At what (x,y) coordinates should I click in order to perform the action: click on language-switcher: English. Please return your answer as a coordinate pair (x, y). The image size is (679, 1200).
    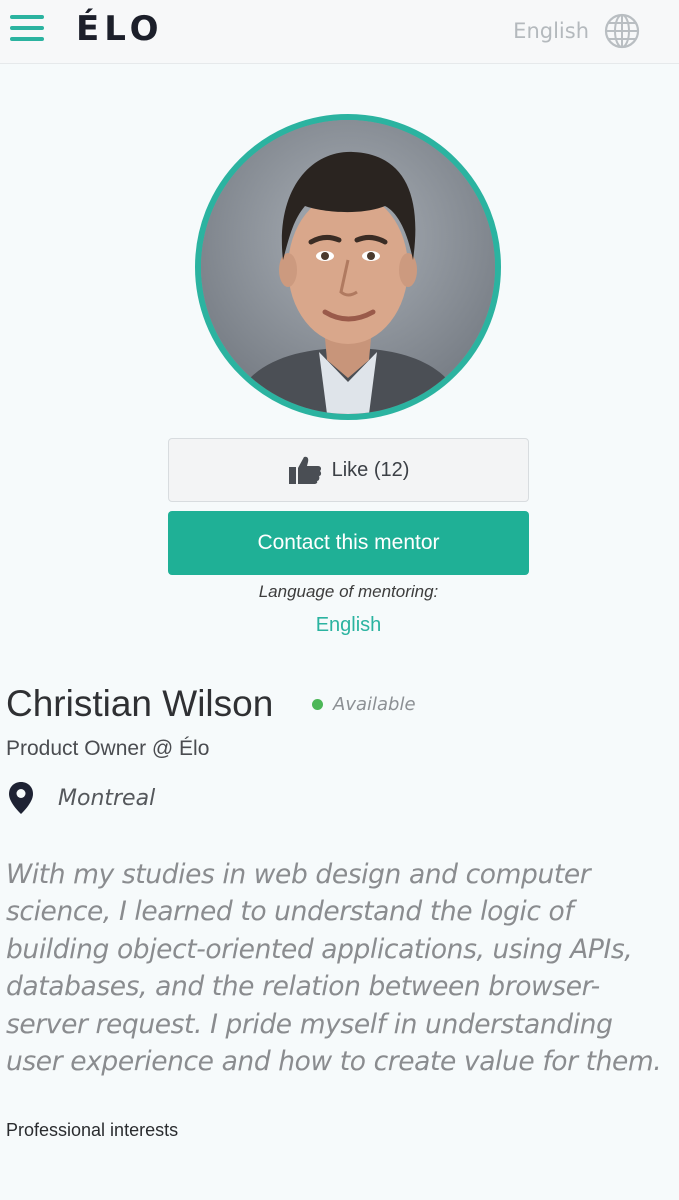
    Looking at the image, I should click on (577, 31).